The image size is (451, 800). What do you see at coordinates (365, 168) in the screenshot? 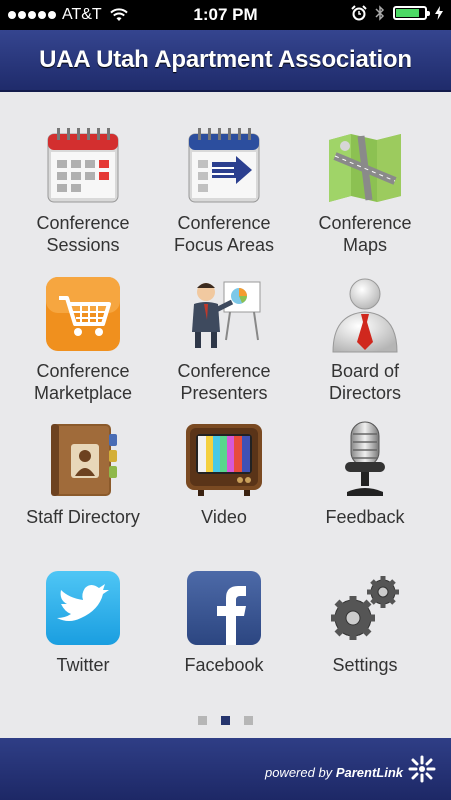
I see `map-icon` at bounding box center [365, 168].